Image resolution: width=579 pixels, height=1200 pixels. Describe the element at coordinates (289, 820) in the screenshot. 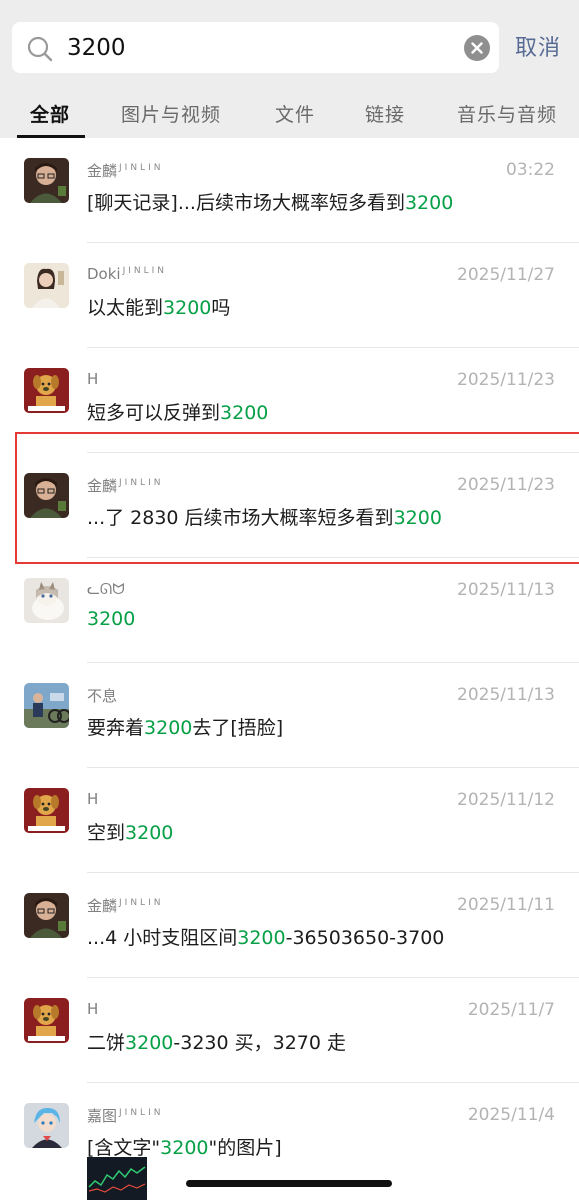

I see `result-row: H 2025/11/12 空到3200` at that location.